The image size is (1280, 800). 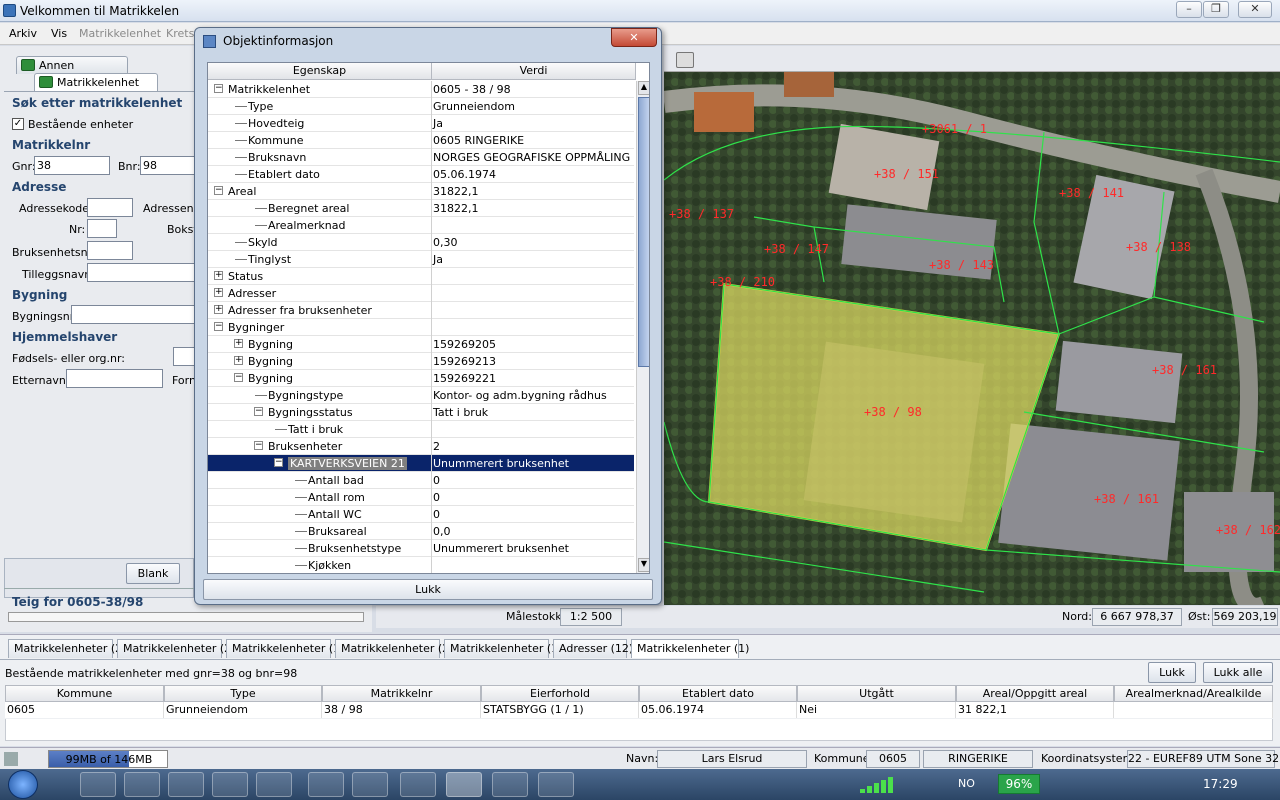 What do you see at coordinates (1035, 710) in the screenshot?
I see `table-cell: 31 822,1` at bounding box center [1035, 710].